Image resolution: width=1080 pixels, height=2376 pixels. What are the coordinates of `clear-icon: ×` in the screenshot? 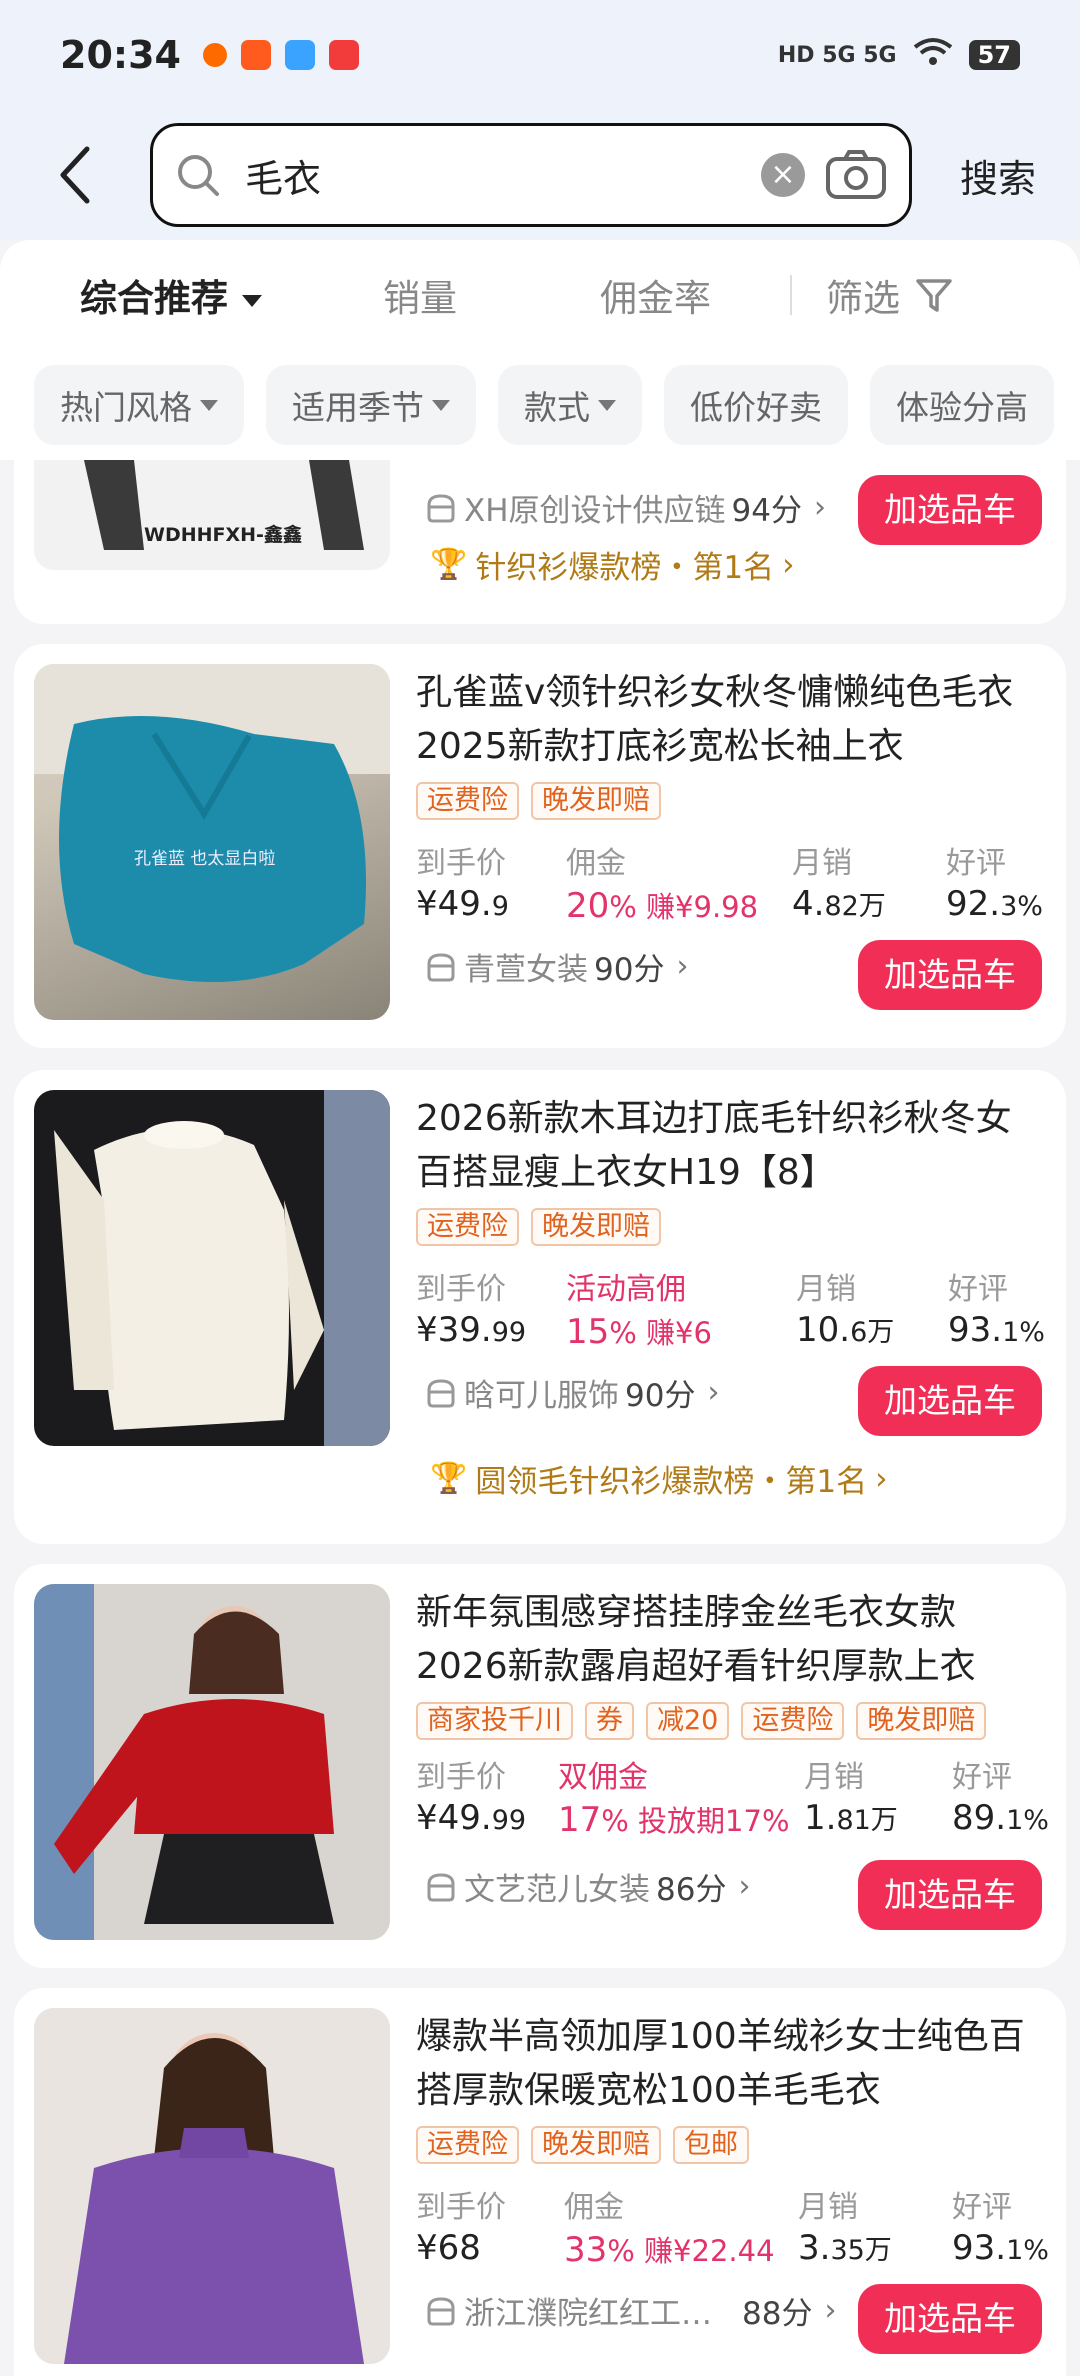 It's located at (783, 175).